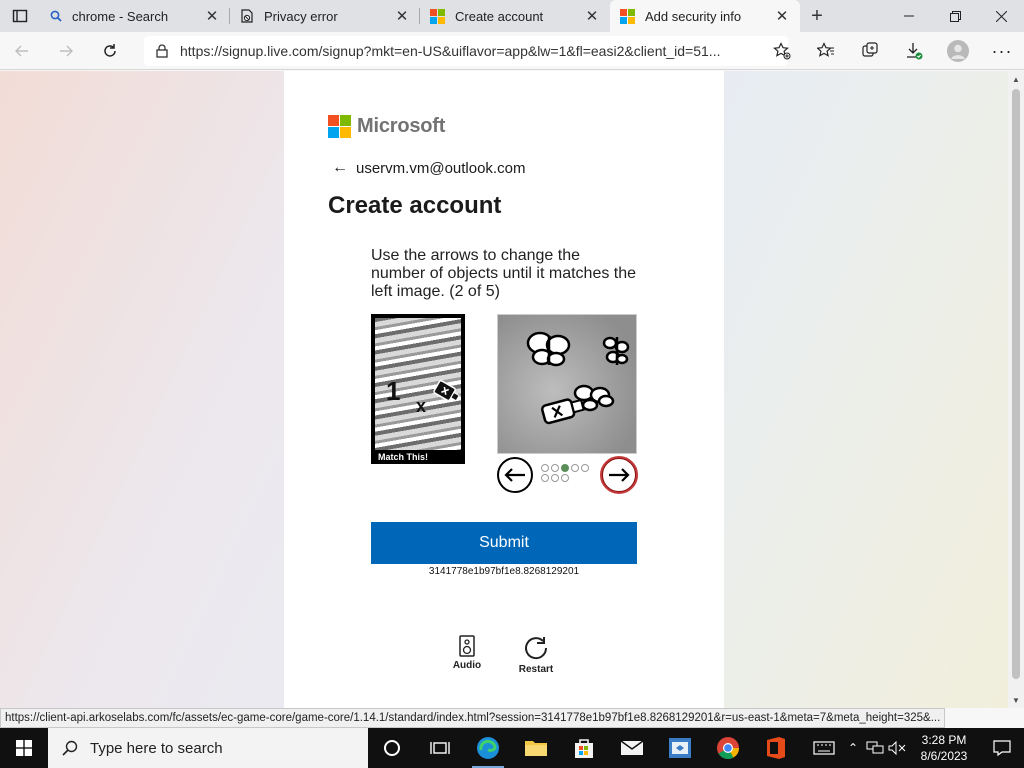 This screenshot has width=1024, height=768. Describe the element at coordinates (817, 16) in the screenshot. I see `new-tab-button: +` at that location.